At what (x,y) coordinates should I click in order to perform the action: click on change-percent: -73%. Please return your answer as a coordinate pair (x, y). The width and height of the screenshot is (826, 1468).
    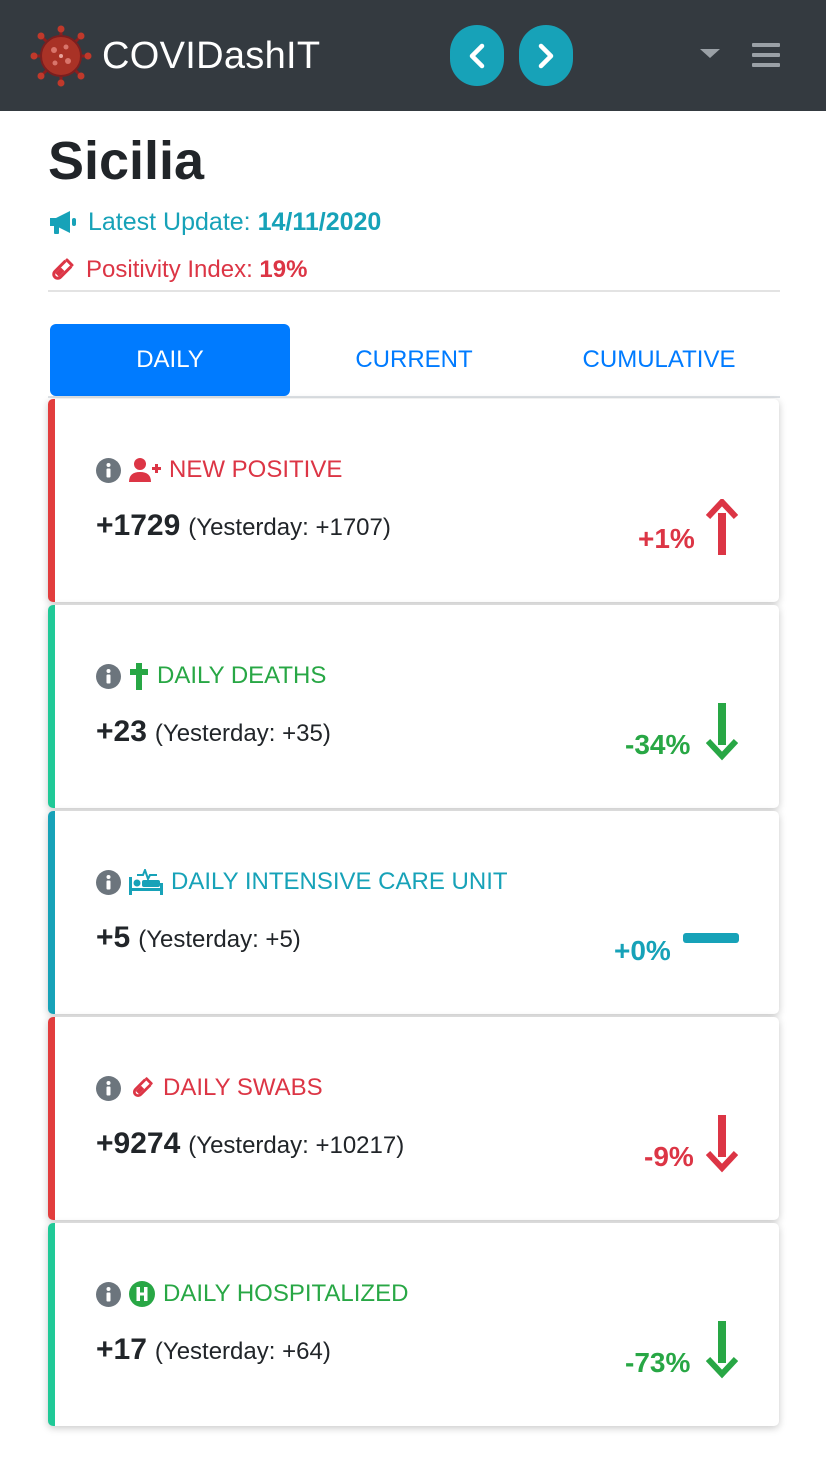
    Looking at the image, I should click on (658, 1362).